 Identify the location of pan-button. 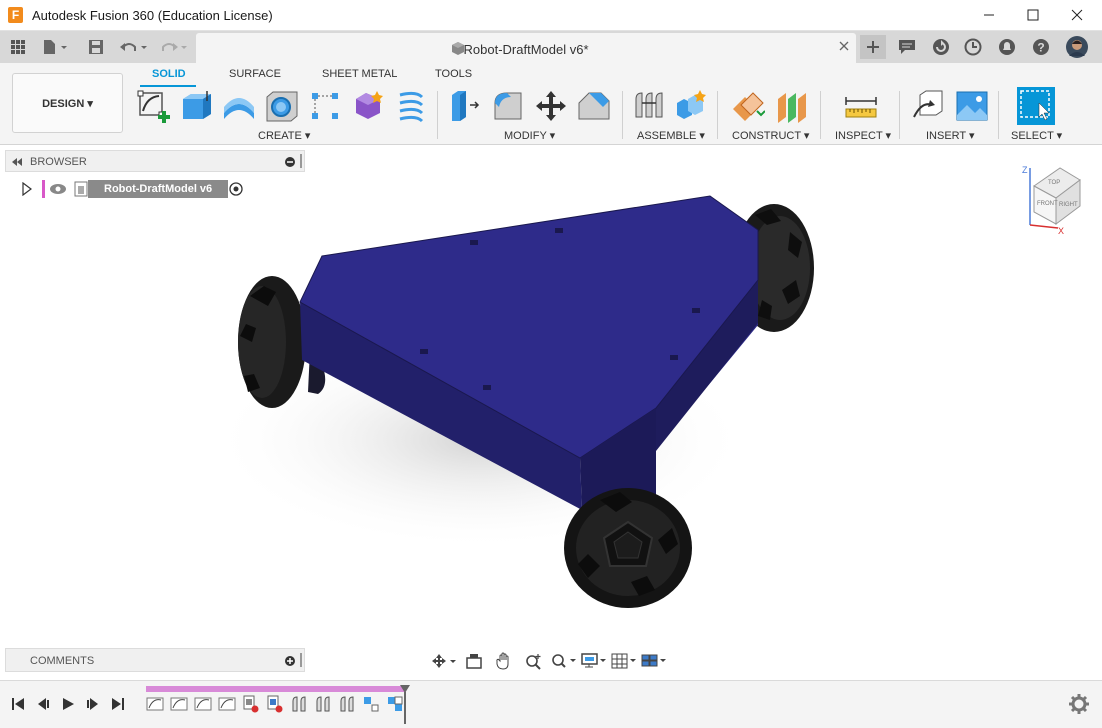
(504, 661).